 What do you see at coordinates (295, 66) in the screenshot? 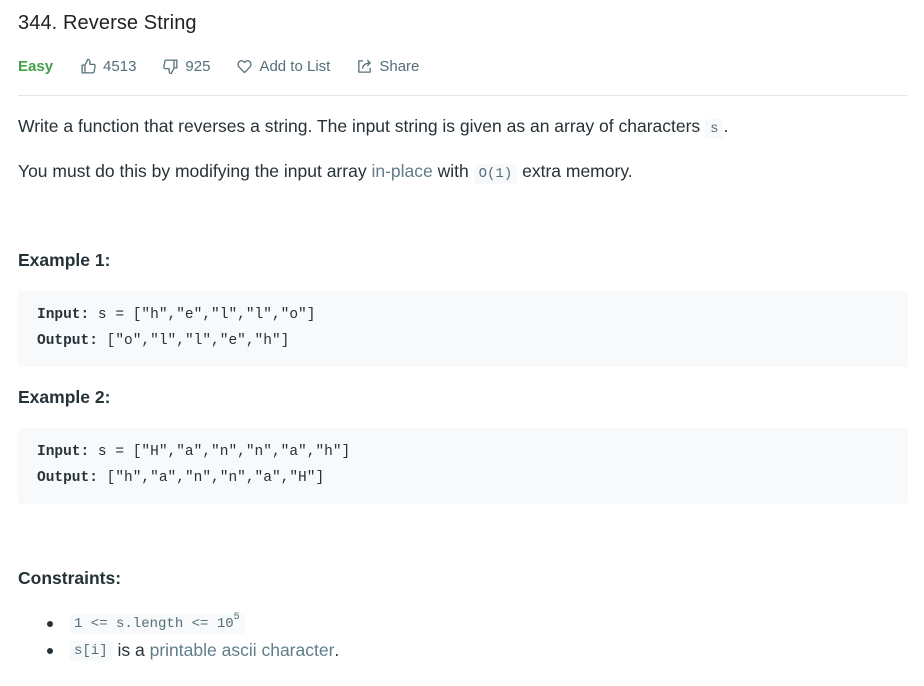
I see `add-to-list-label: Add to List` at bounding box center [295, 66].